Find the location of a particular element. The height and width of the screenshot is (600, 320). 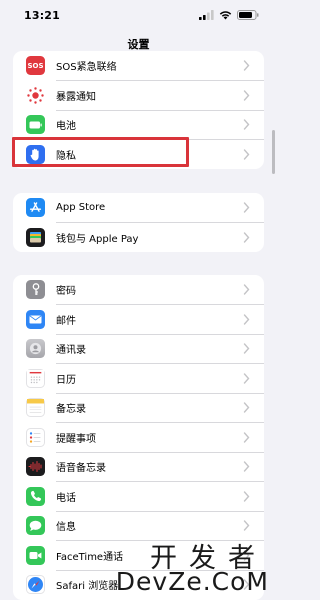

settings-row-label: 暴露通知 is located at coordinates (76, 97).